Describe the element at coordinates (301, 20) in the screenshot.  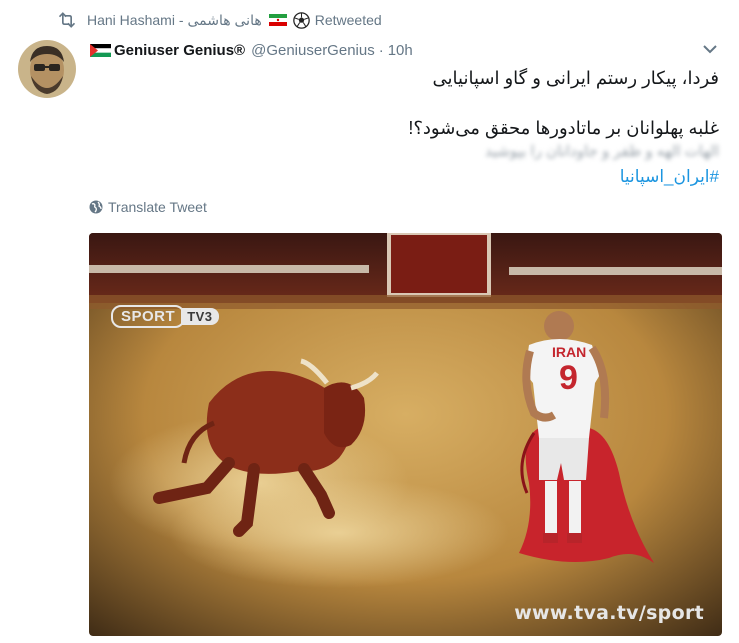
I see `soccer-ball-icon` at that location.